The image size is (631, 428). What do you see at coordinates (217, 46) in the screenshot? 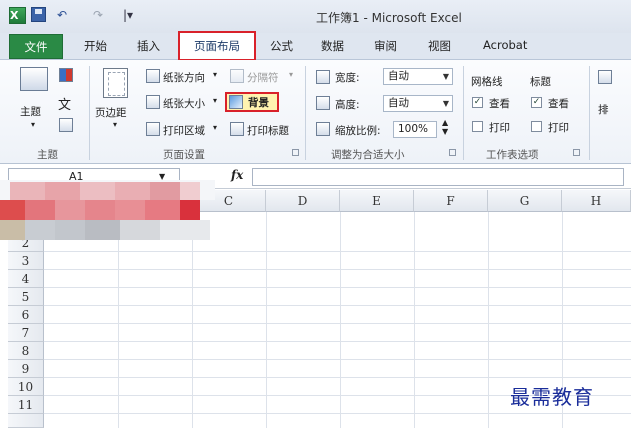
I see `tab-page-layout: 页面布局` at bounding box center [217, 46].